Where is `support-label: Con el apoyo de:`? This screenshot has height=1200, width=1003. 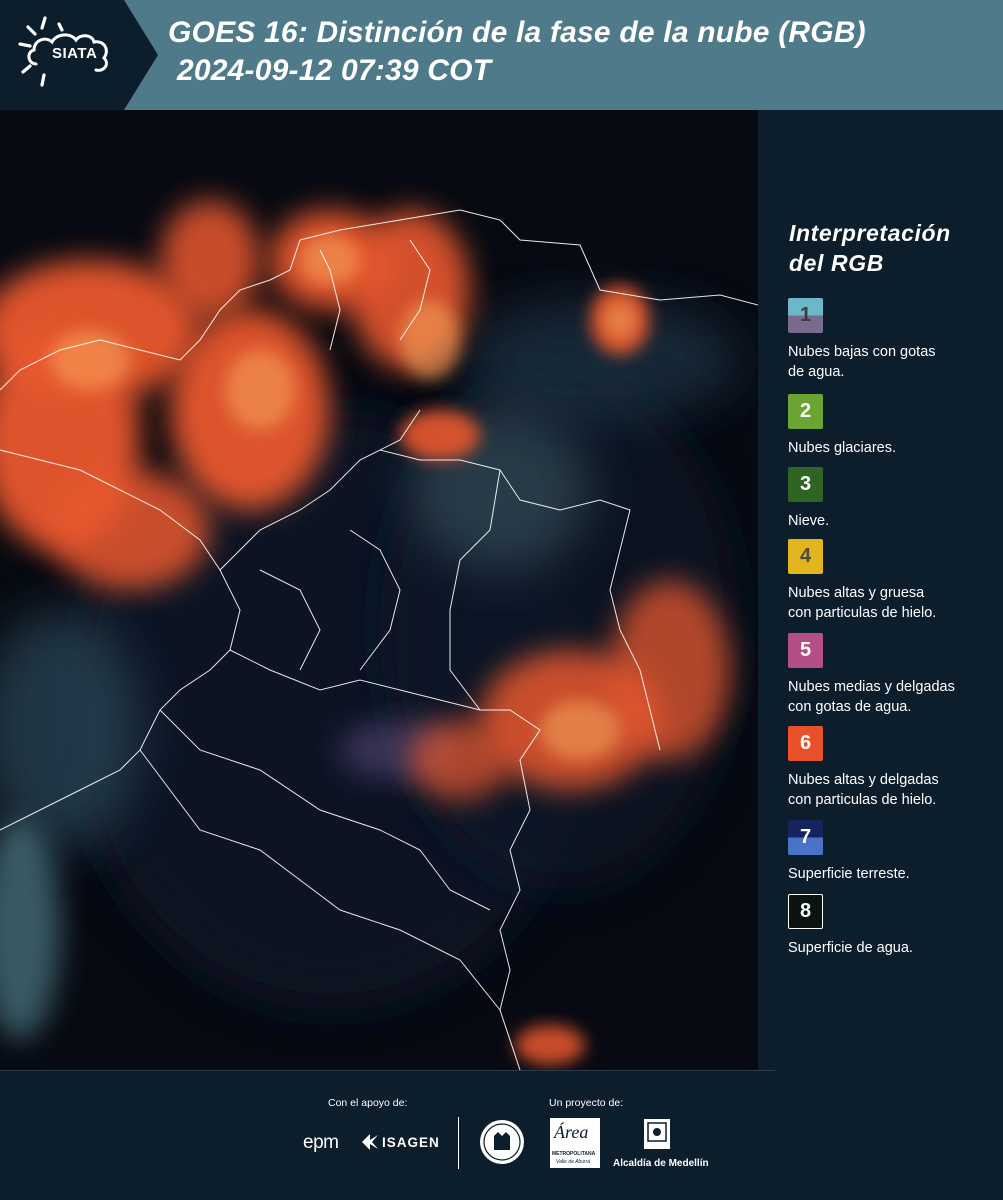 support-label: Con el apoyo de: is located at coordinates (368, 1103).